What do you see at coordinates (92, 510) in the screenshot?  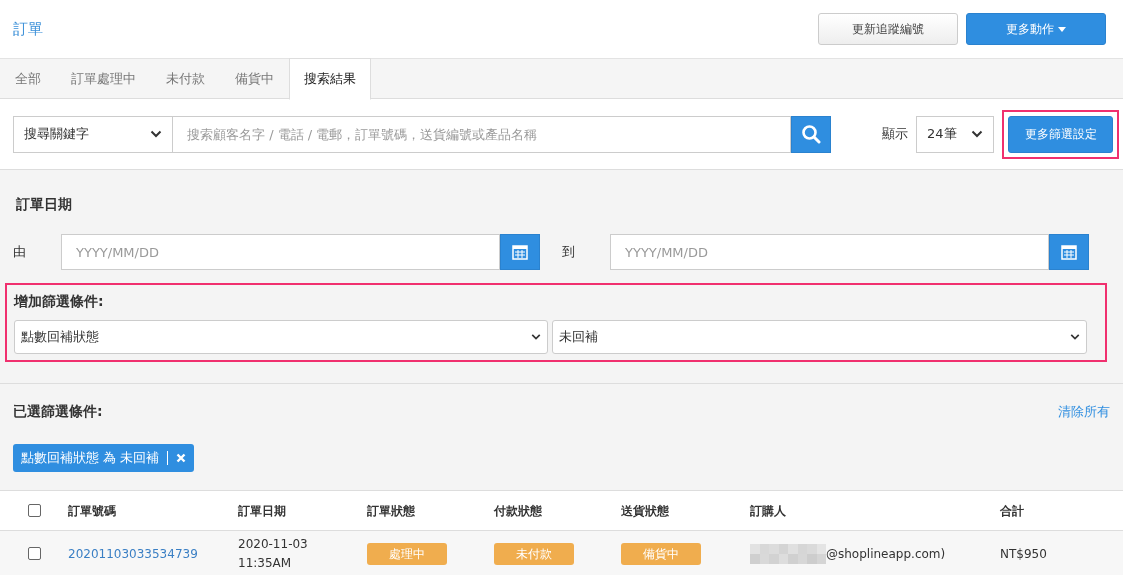 I see `column-header: 訂單號碼` at bounding box center [92, 510].